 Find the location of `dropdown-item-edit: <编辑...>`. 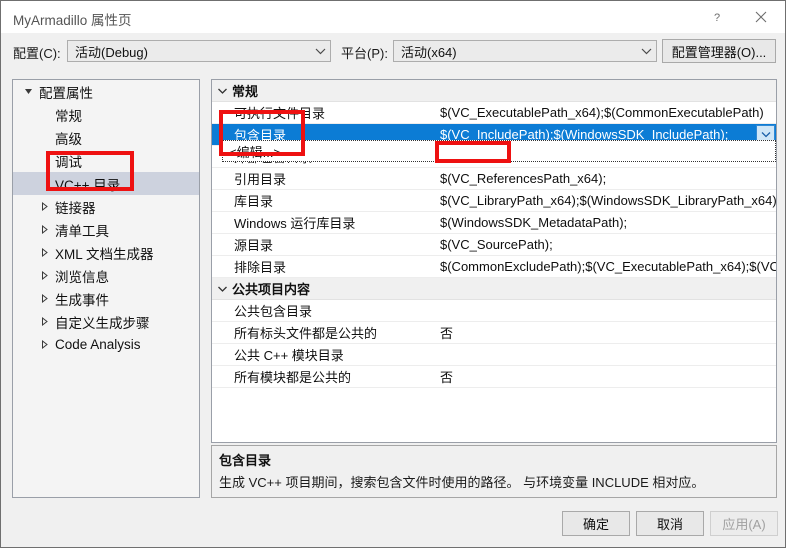

dropdown-item-edit: <编辑...> is located at coordinates (252, 151).